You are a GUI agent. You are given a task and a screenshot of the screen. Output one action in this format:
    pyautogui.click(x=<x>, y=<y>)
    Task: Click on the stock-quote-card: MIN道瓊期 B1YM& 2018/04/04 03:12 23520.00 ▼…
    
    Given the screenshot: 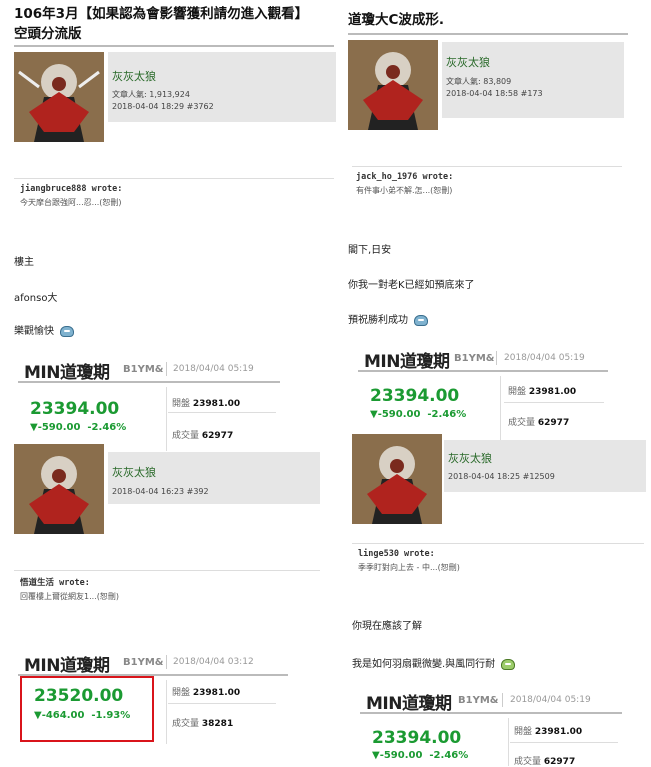 What is the action you would take?
    pyautogui.click(x=153, y=696)
    